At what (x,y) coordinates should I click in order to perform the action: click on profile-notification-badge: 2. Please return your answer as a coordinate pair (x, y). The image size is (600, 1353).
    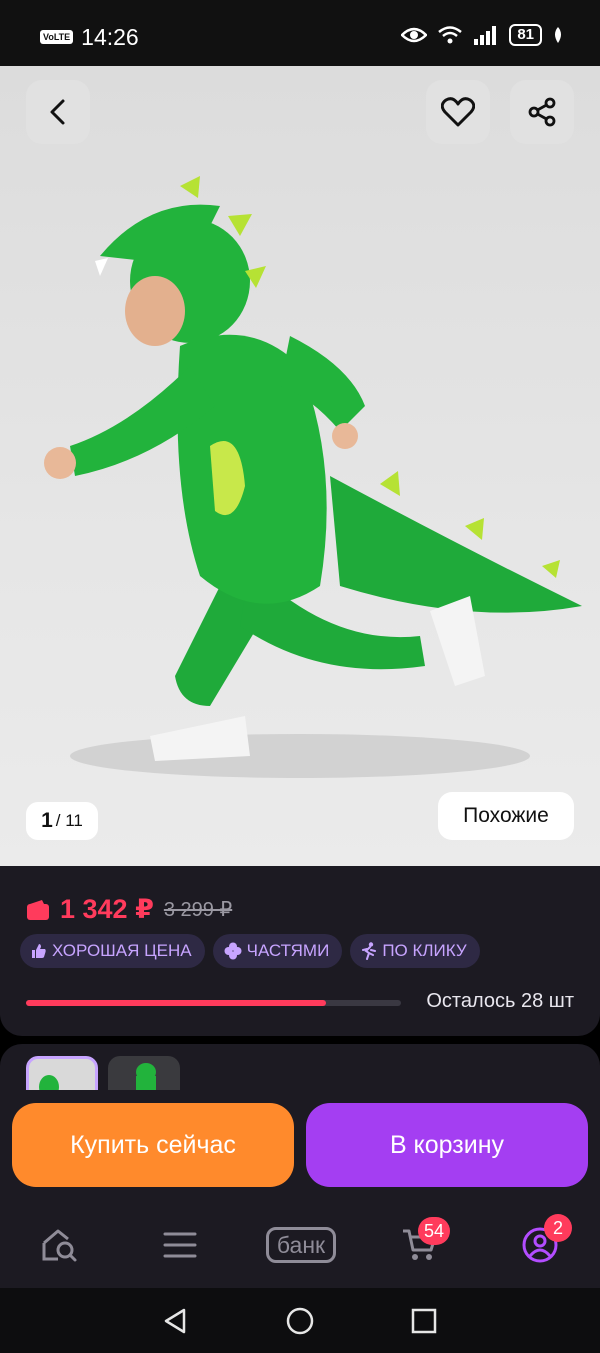
    Looking at the image, I should click on (558, 1228).